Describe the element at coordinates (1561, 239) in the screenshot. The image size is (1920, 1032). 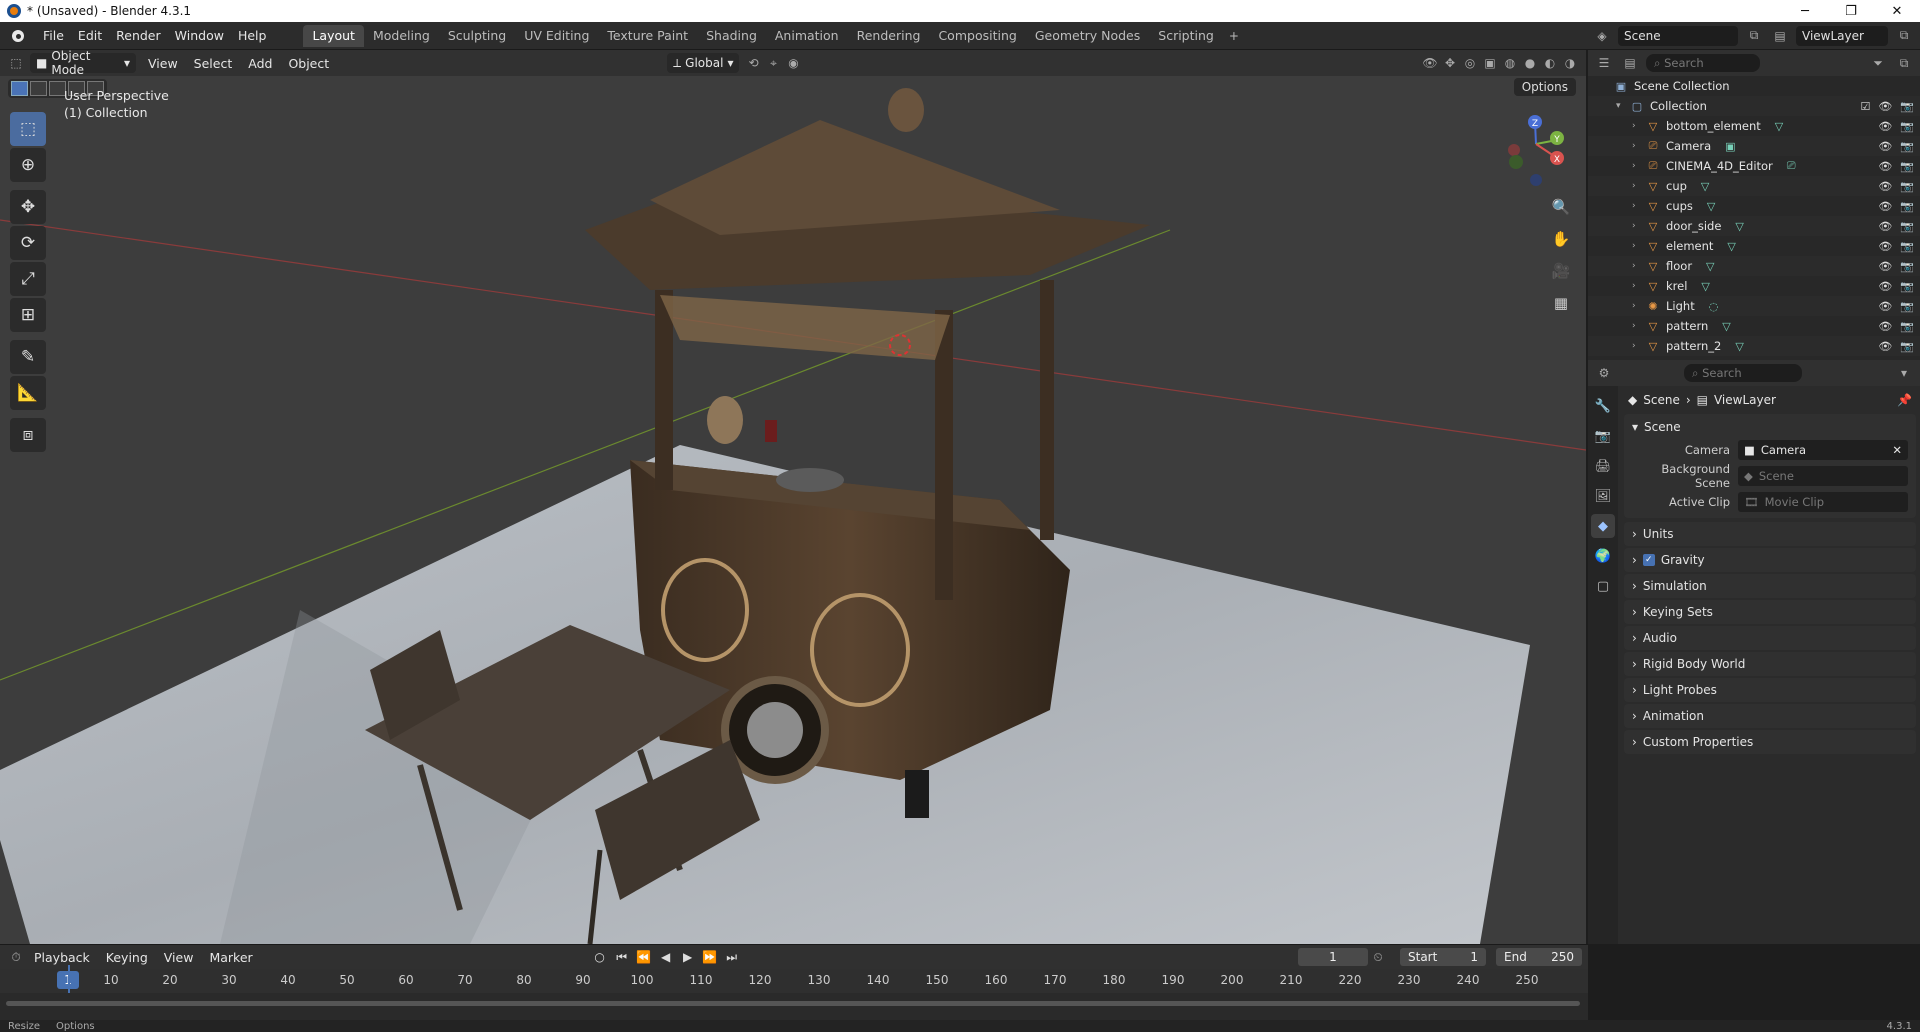
I see `pan-hand-icon: ✋` at that location.